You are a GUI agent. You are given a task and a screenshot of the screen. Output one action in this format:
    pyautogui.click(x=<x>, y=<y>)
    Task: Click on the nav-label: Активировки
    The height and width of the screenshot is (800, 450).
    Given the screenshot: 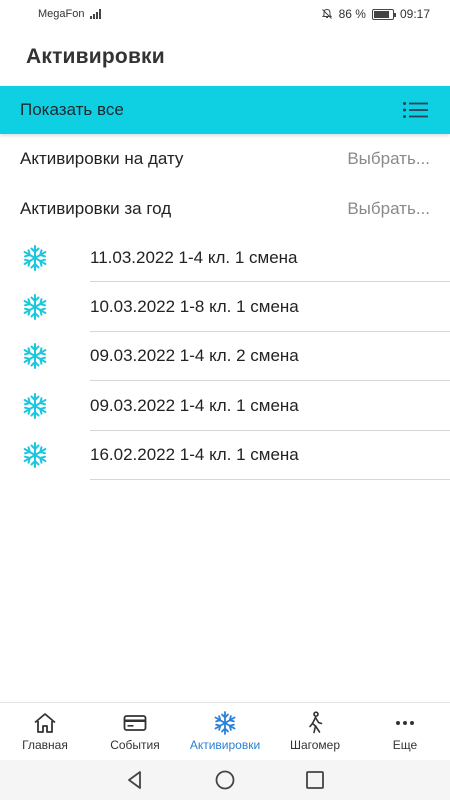 What is the action you would take?
    pyautogui.click(x=225, y=745)
    